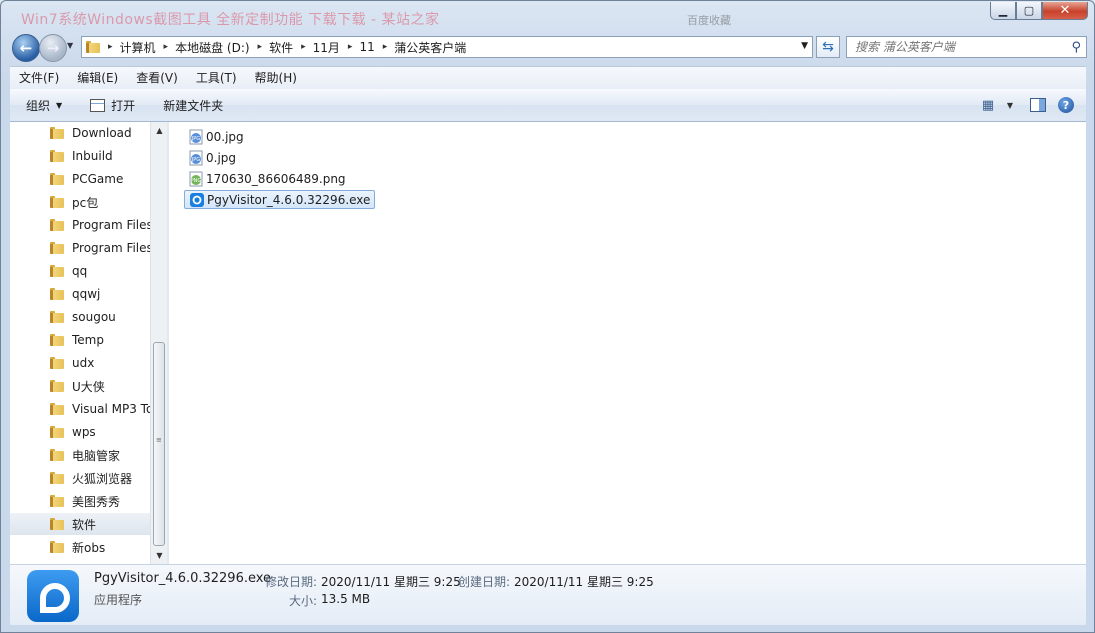 Image resolution: width=1095 pixels, height=633 pixels. I want to click on recent-pages-dropdown: ▼, so click(70, 45).